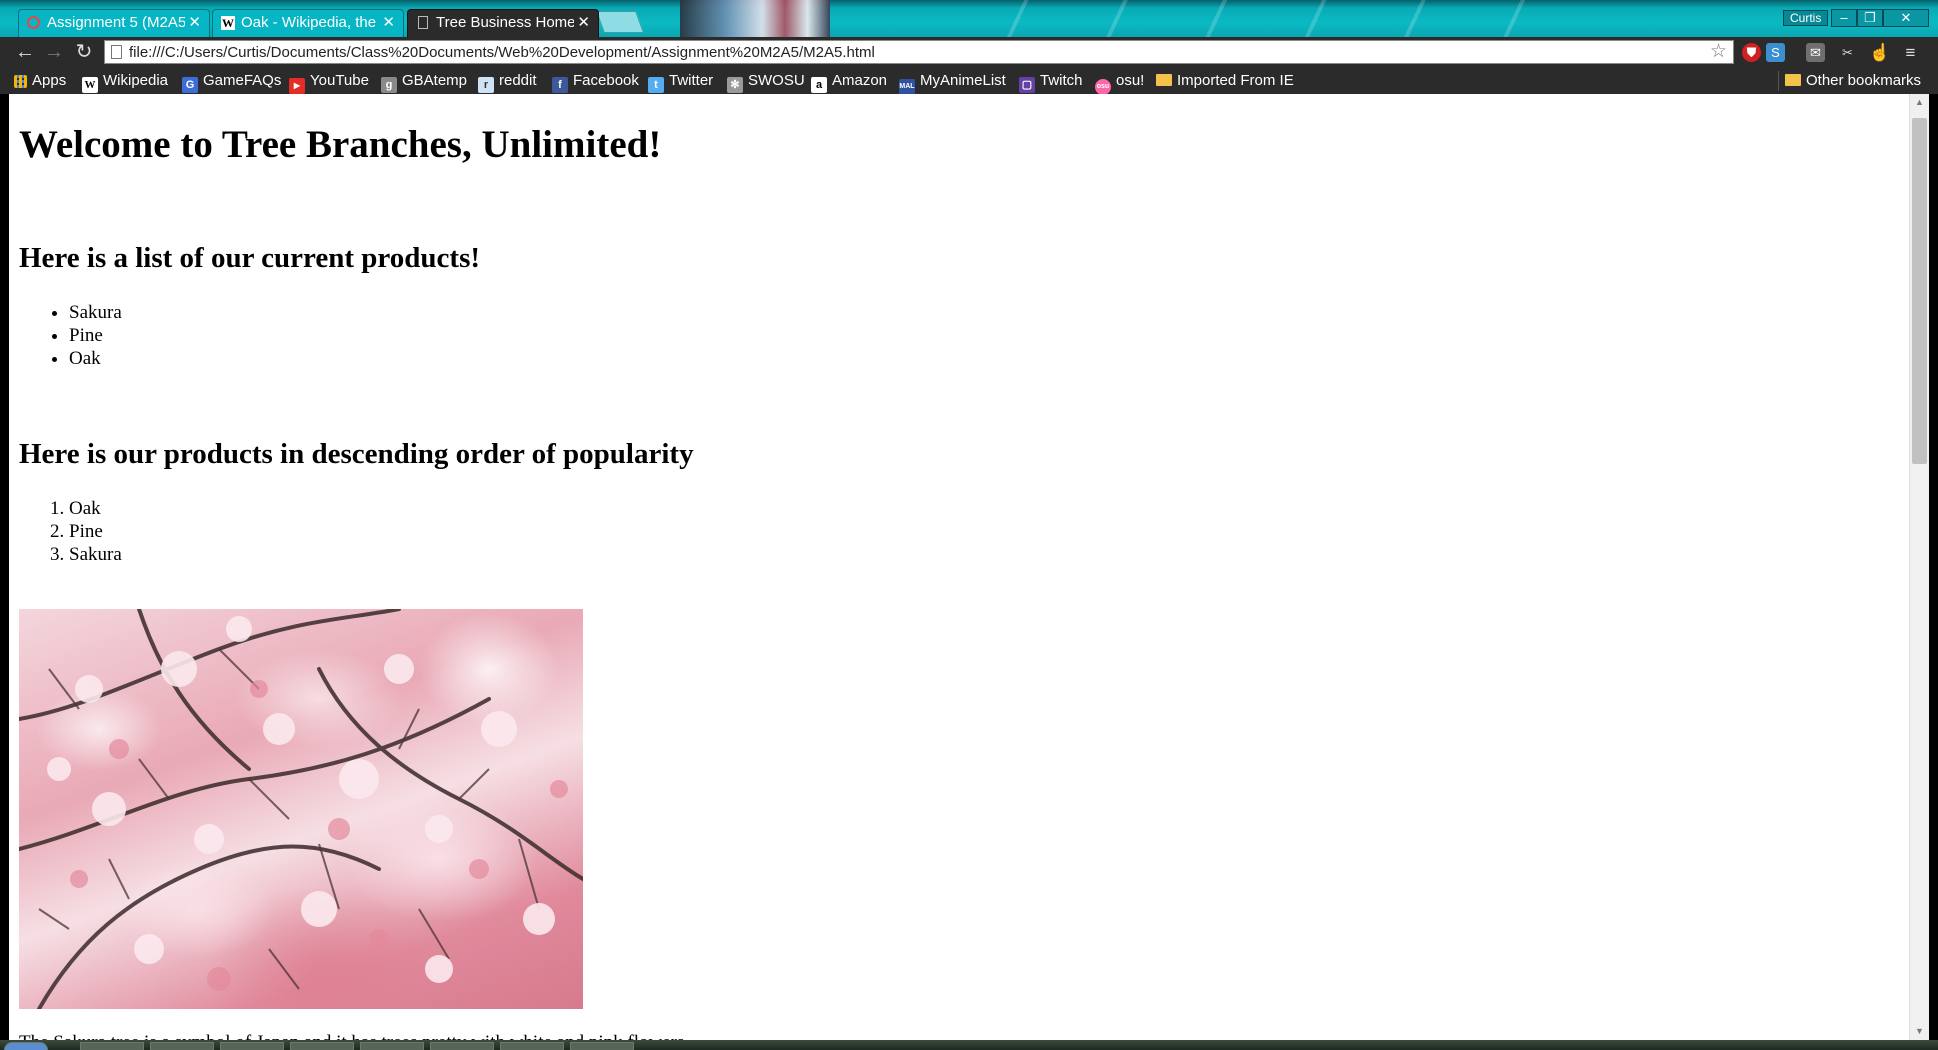 Image resolution: width=1938 pixels, height=1050 pixels. I want to click on scroll-down-arrow-icon: ▼, so click(1919, 1031).